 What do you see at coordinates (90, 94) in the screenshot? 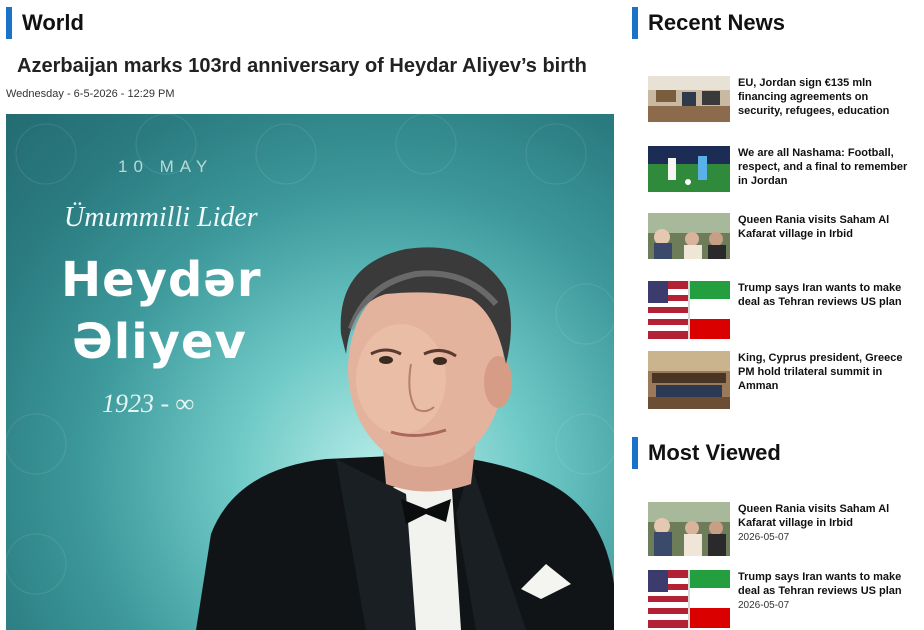
I see `article-dateline: Wednesday - 6-5-2026 - 12:29 PM` at bounding box center [90, 94].